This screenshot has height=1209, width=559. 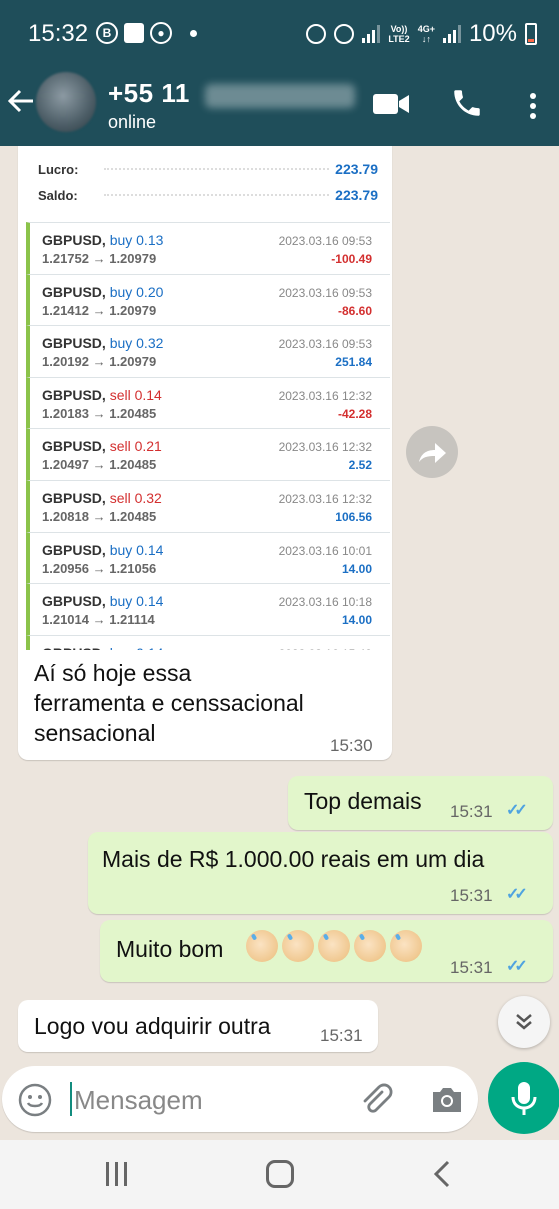 What do you see at coordinates (325, 550) in the screenshot?
I see `trade-date: 2023.03.16 10:01` at bounding box center [325, 550].